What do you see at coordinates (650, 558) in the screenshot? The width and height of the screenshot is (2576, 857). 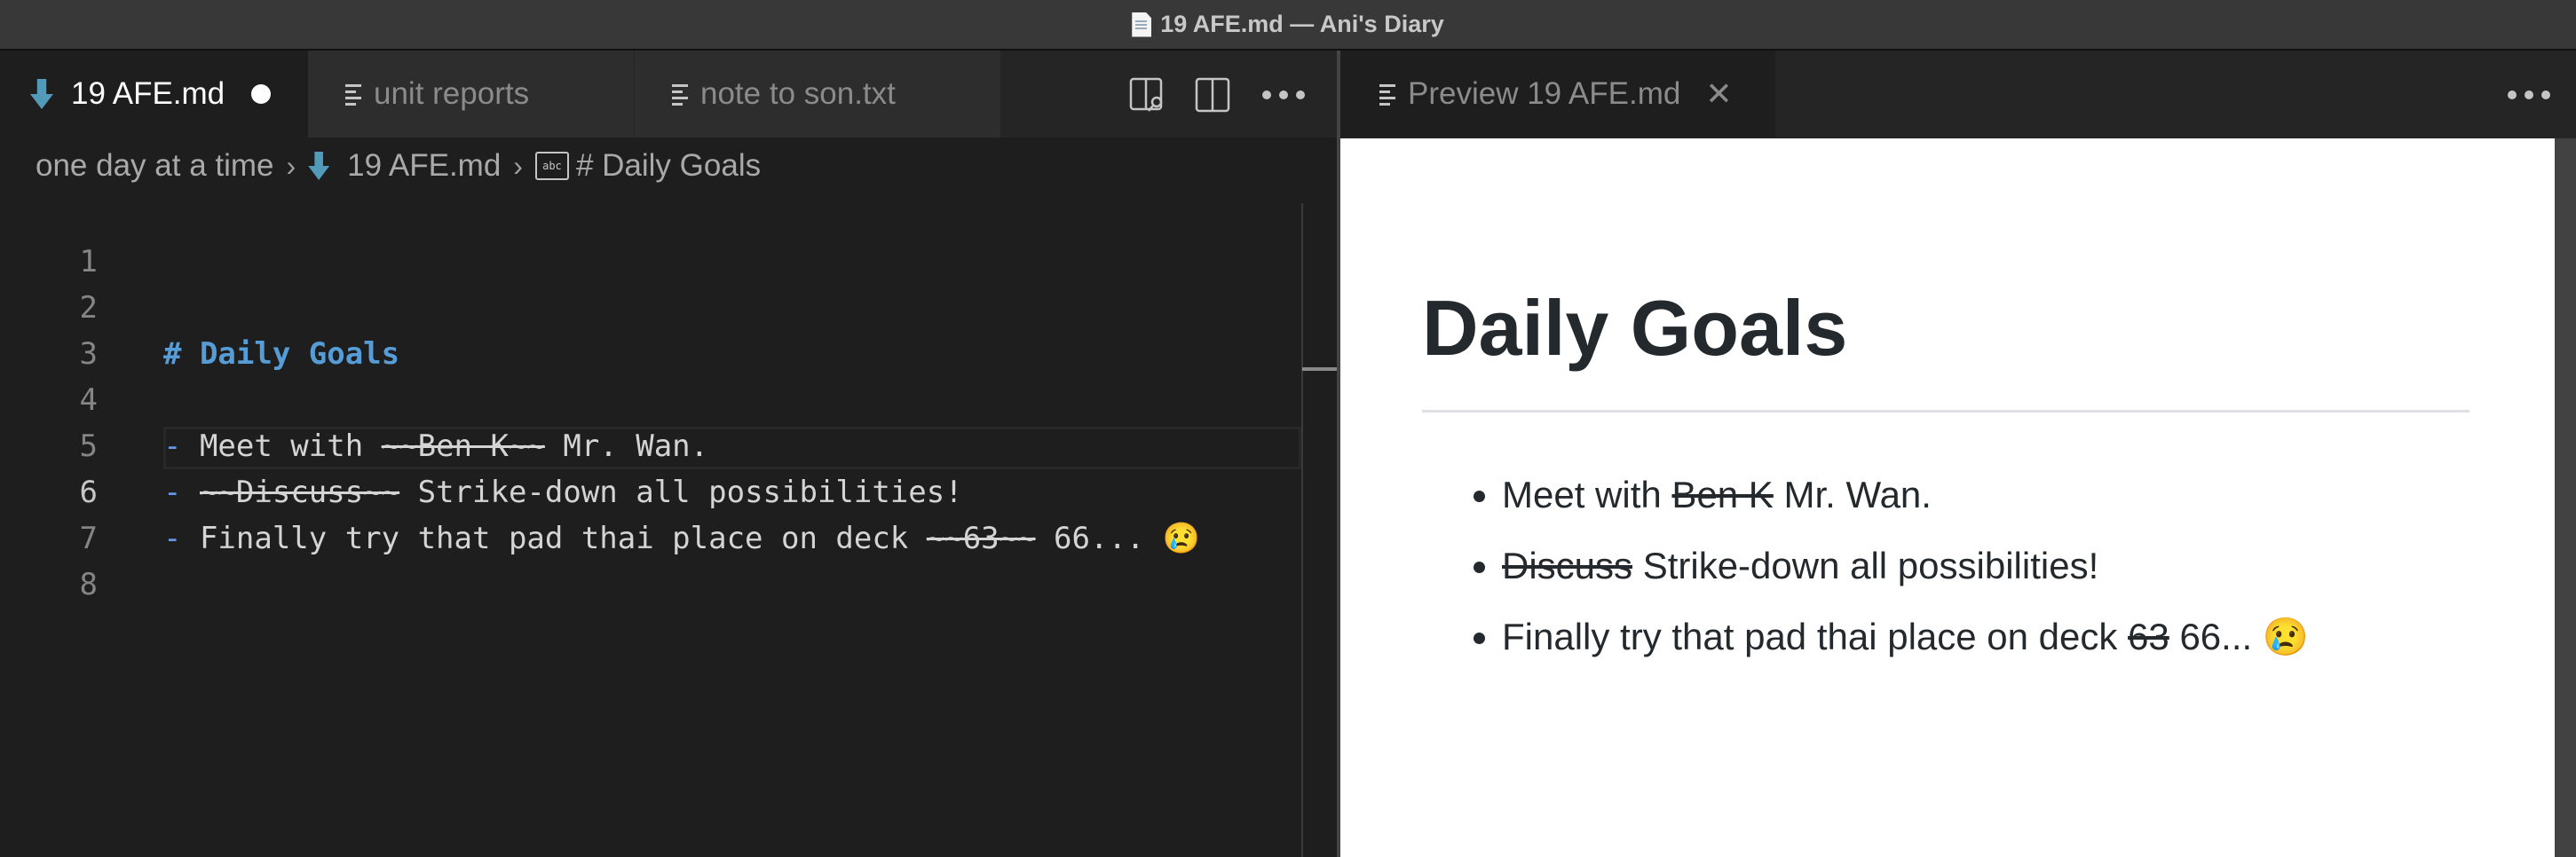 I see `editor-line: 8` at bounding box center [650, 558].